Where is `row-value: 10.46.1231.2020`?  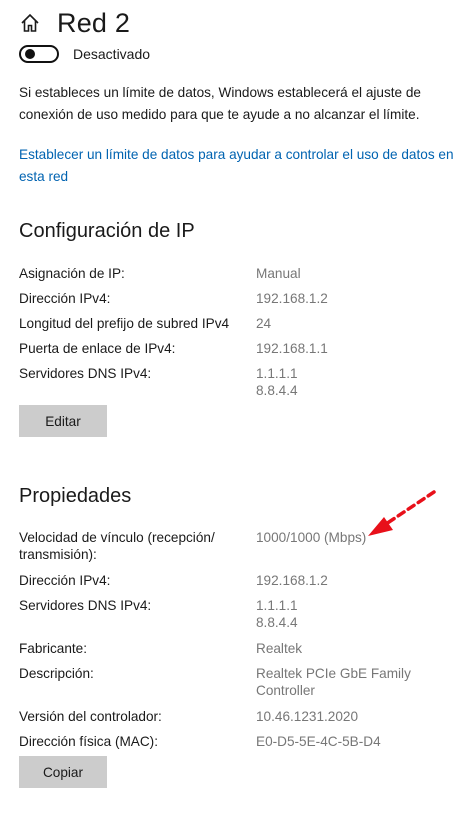
row-value: 10.46.1231.2020 is located at coordinates (307, 716).